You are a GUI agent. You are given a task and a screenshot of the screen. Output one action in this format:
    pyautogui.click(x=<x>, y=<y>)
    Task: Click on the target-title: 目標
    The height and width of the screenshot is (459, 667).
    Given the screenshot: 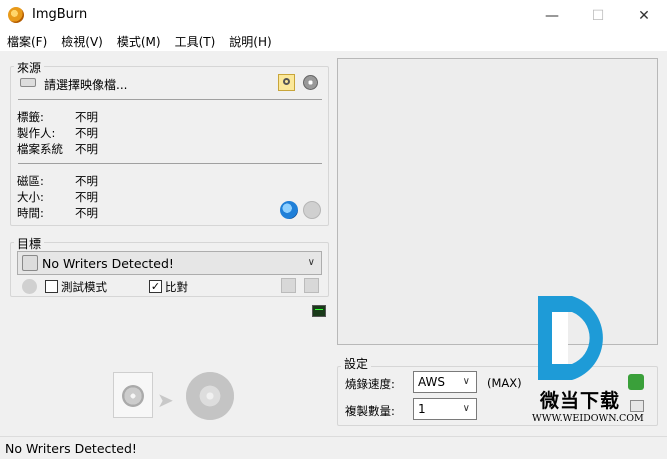 What is the action you would take?
    pyautogui.click(x=29, y=243)
    